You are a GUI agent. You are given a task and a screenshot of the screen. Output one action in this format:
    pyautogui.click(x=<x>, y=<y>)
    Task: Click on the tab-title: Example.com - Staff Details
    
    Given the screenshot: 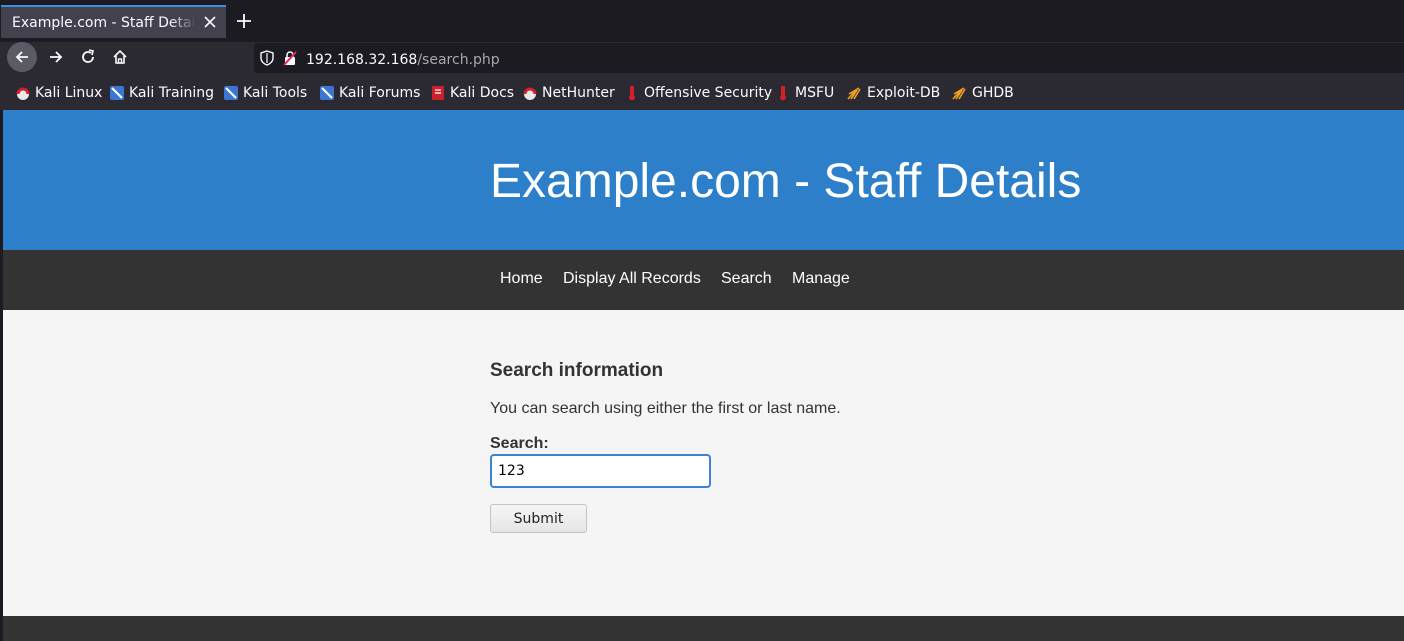 What is the action you would take?
    pyautogui.click(x=104, y=22)
    